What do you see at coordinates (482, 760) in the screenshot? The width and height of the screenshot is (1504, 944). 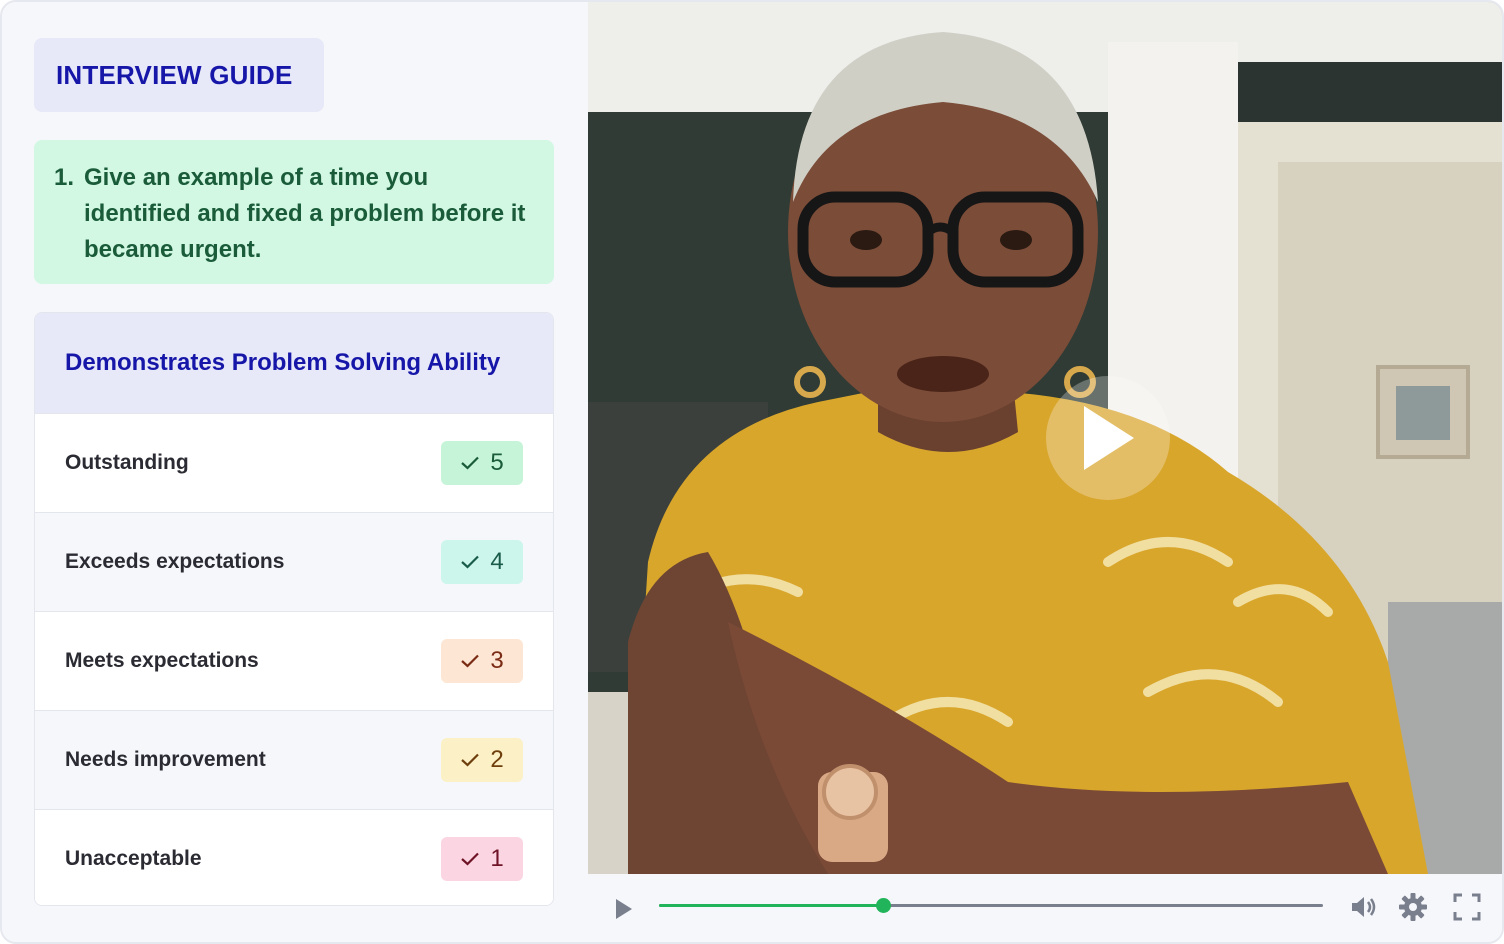 I see `score-badge: 2` at bounding box center [482, 760].